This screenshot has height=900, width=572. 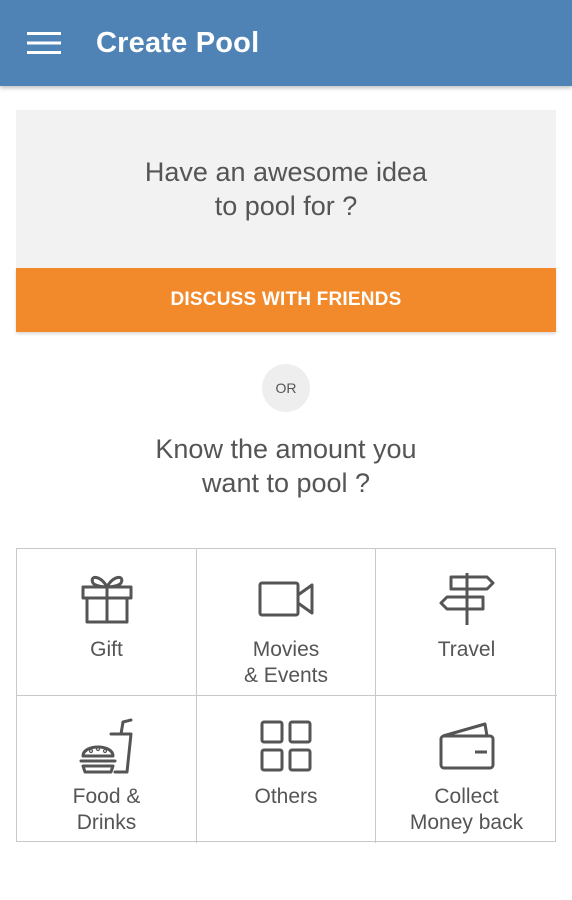 What do you see at coordinates (286, 466) in the screenshot?
I see `know-amount-heading: Know the amount you want to pool ?` at bounding box center [286, 466].